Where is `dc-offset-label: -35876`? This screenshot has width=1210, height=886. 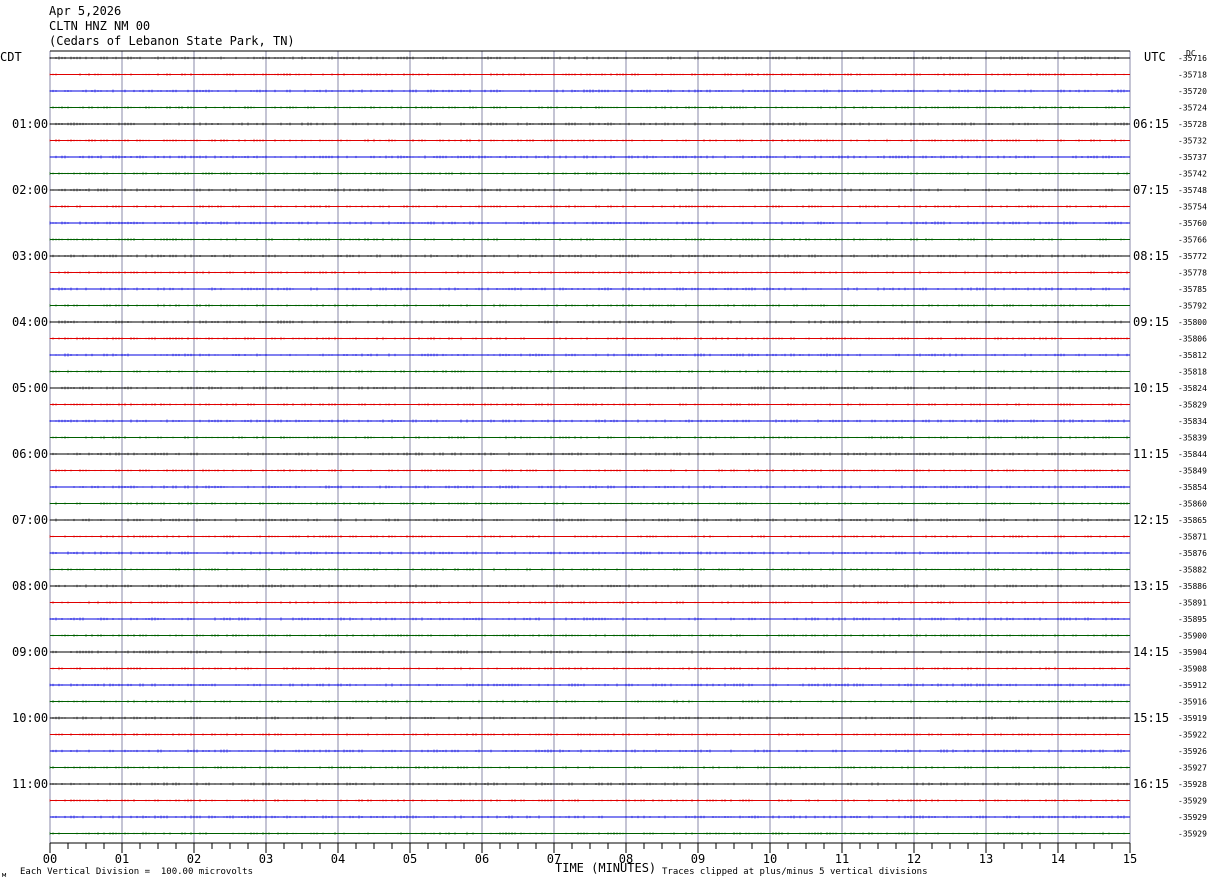
dc-offset-label: -35876 is located at coordinates (1192, 553).